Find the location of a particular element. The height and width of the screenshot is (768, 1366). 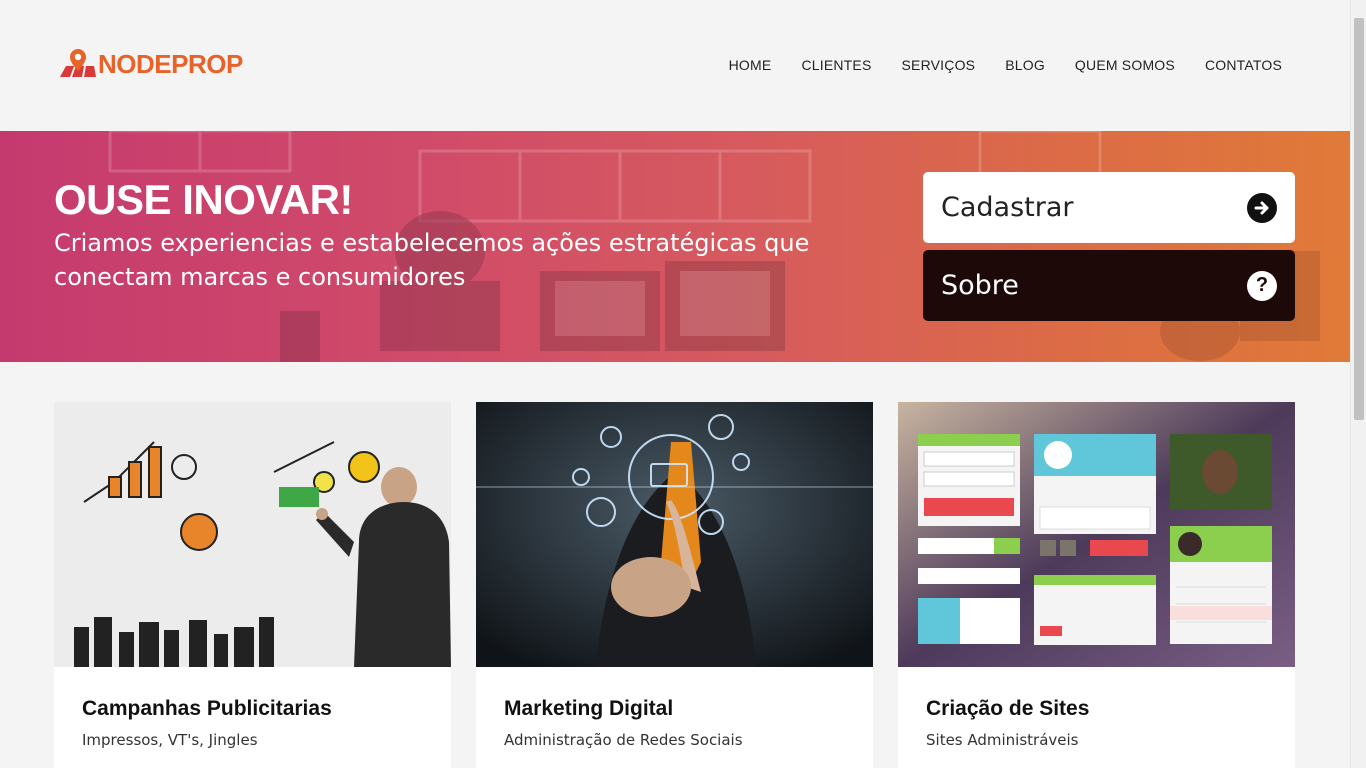

card-title: Criação de Sites is located at coordinates (1008, 708).